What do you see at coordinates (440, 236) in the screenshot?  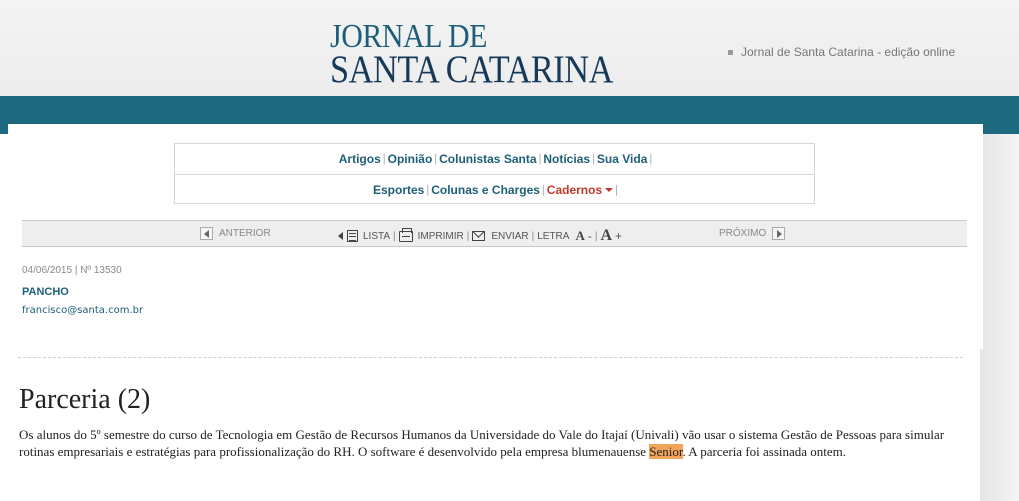 I see `print-label: IMPRIMIR` at bounding box center [440, 236].